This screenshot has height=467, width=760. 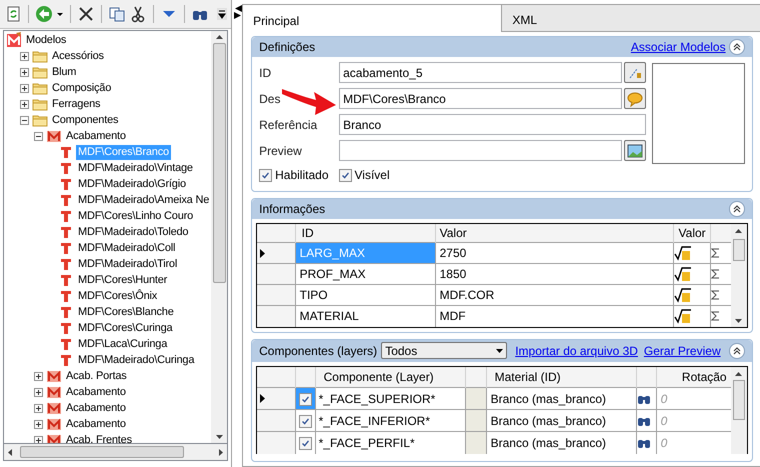 What do you see at coordinates (86, 14) in the screenshot?
I see `close-icon` at bounding box center [86, 14].